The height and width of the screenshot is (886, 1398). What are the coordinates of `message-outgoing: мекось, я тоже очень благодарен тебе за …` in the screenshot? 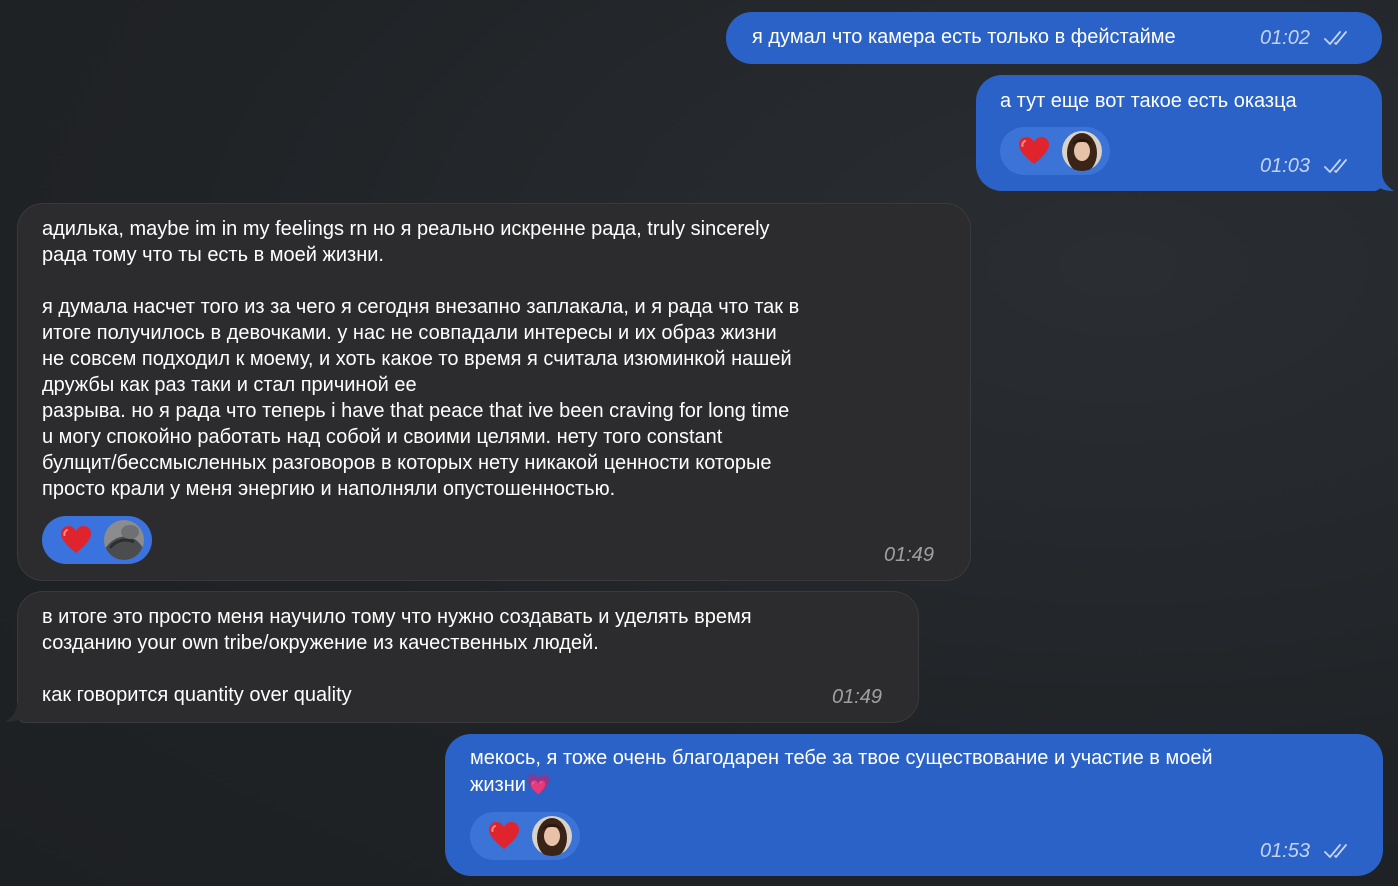 It's located at (914, 805).